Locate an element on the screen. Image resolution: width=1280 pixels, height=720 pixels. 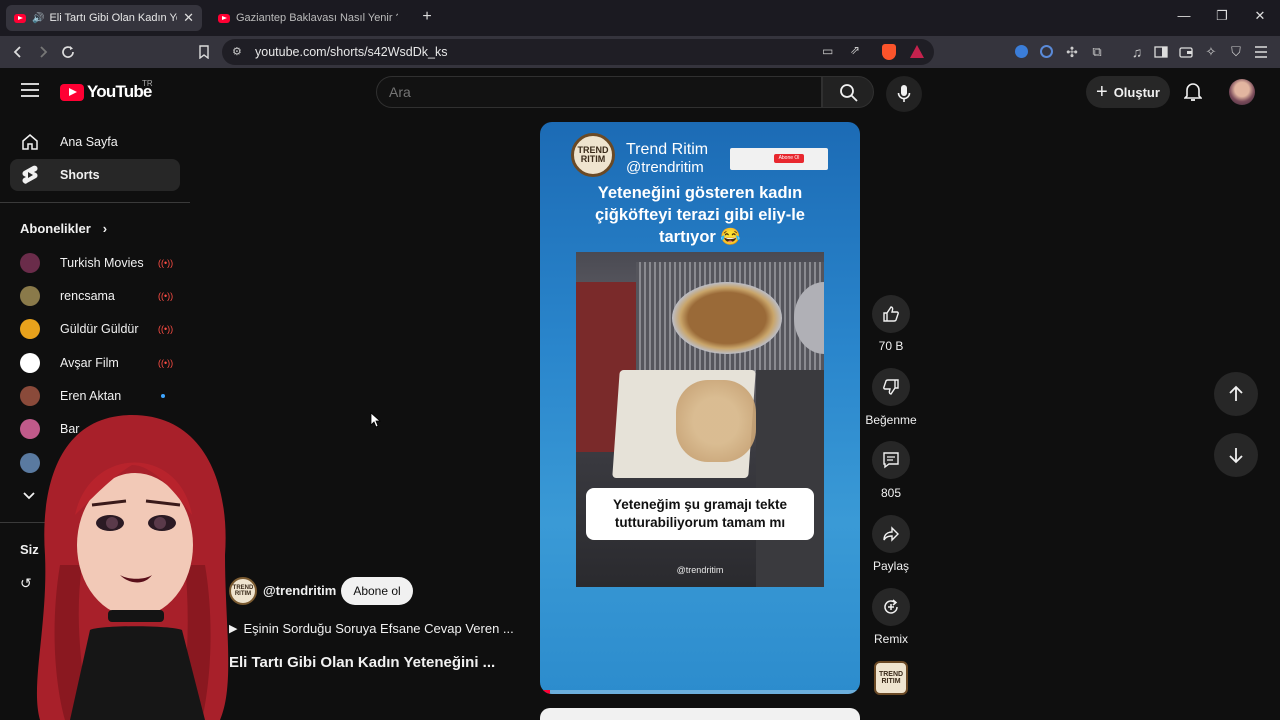
sound-channel-avatar: TREND RITIM is located at coordinates (891, 678).